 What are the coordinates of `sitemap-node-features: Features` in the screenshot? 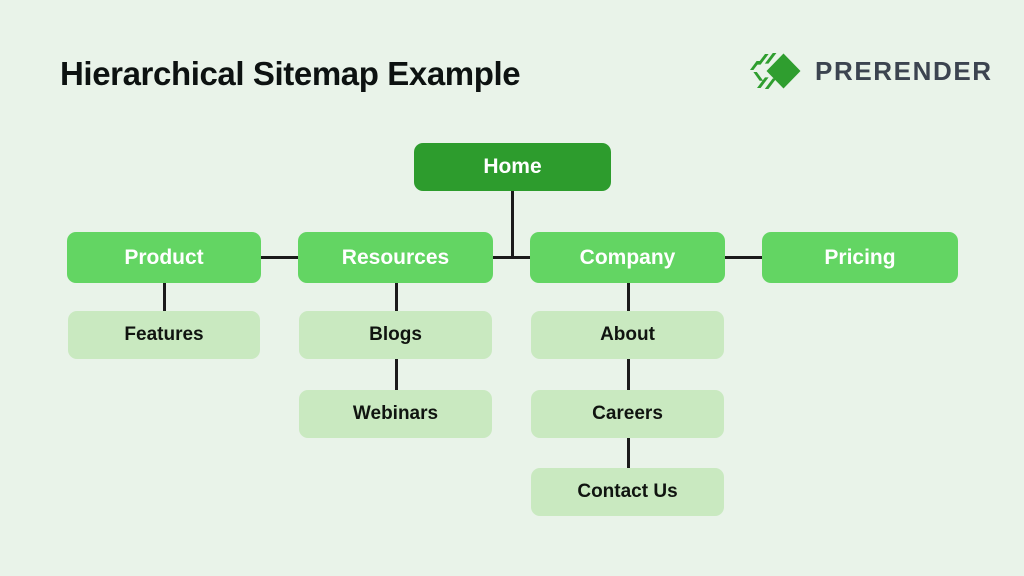 It's located at (164, 335).